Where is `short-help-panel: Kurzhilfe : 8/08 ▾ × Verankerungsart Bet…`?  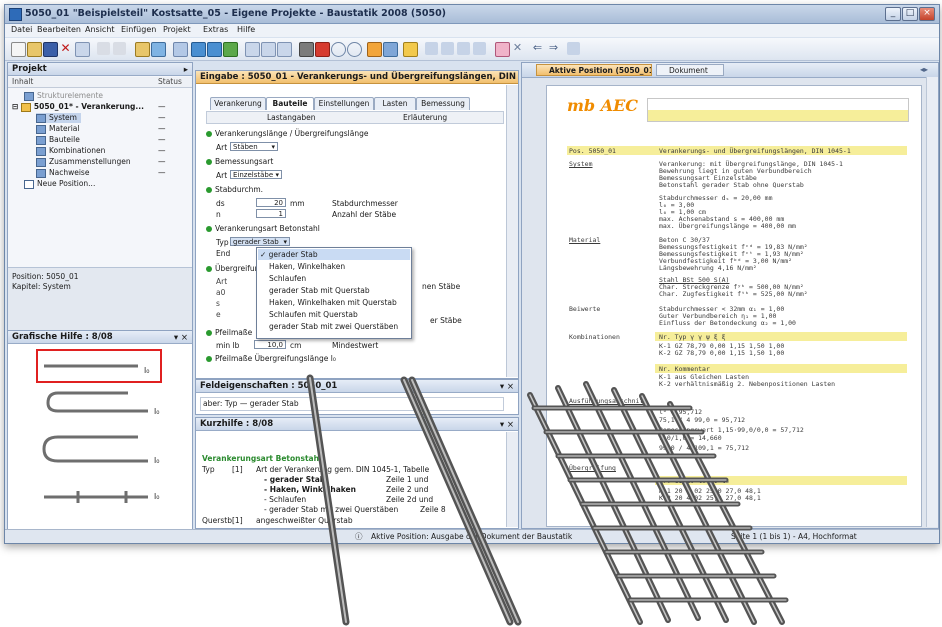 short-help-panel: Kurzhilfe : 8/08 ▾ × Verankerungsart Bet… is located at coordinates (357, 473).